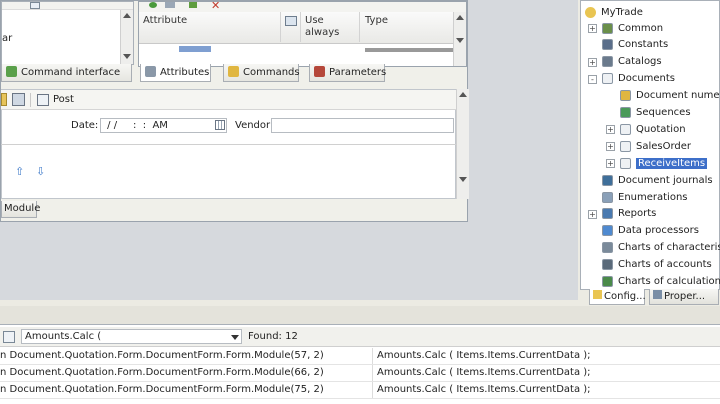 This screenshot has width=720, height=404. I want to click on tree-item-label: Reports, so click(637, 214).